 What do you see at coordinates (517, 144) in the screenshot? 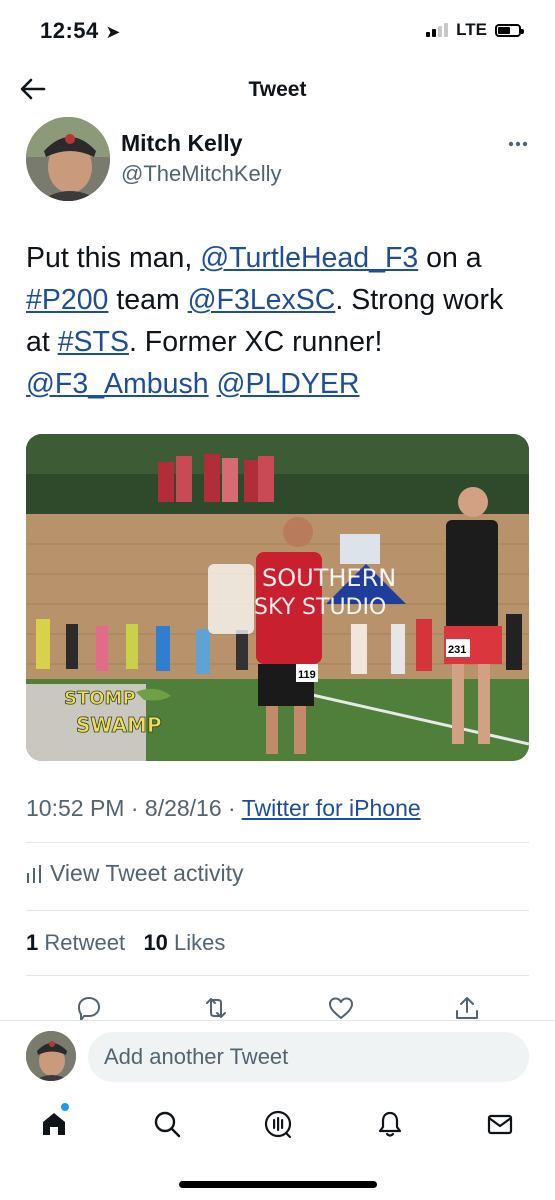
I see `more-options-icon` at bounding box center [517, 144].